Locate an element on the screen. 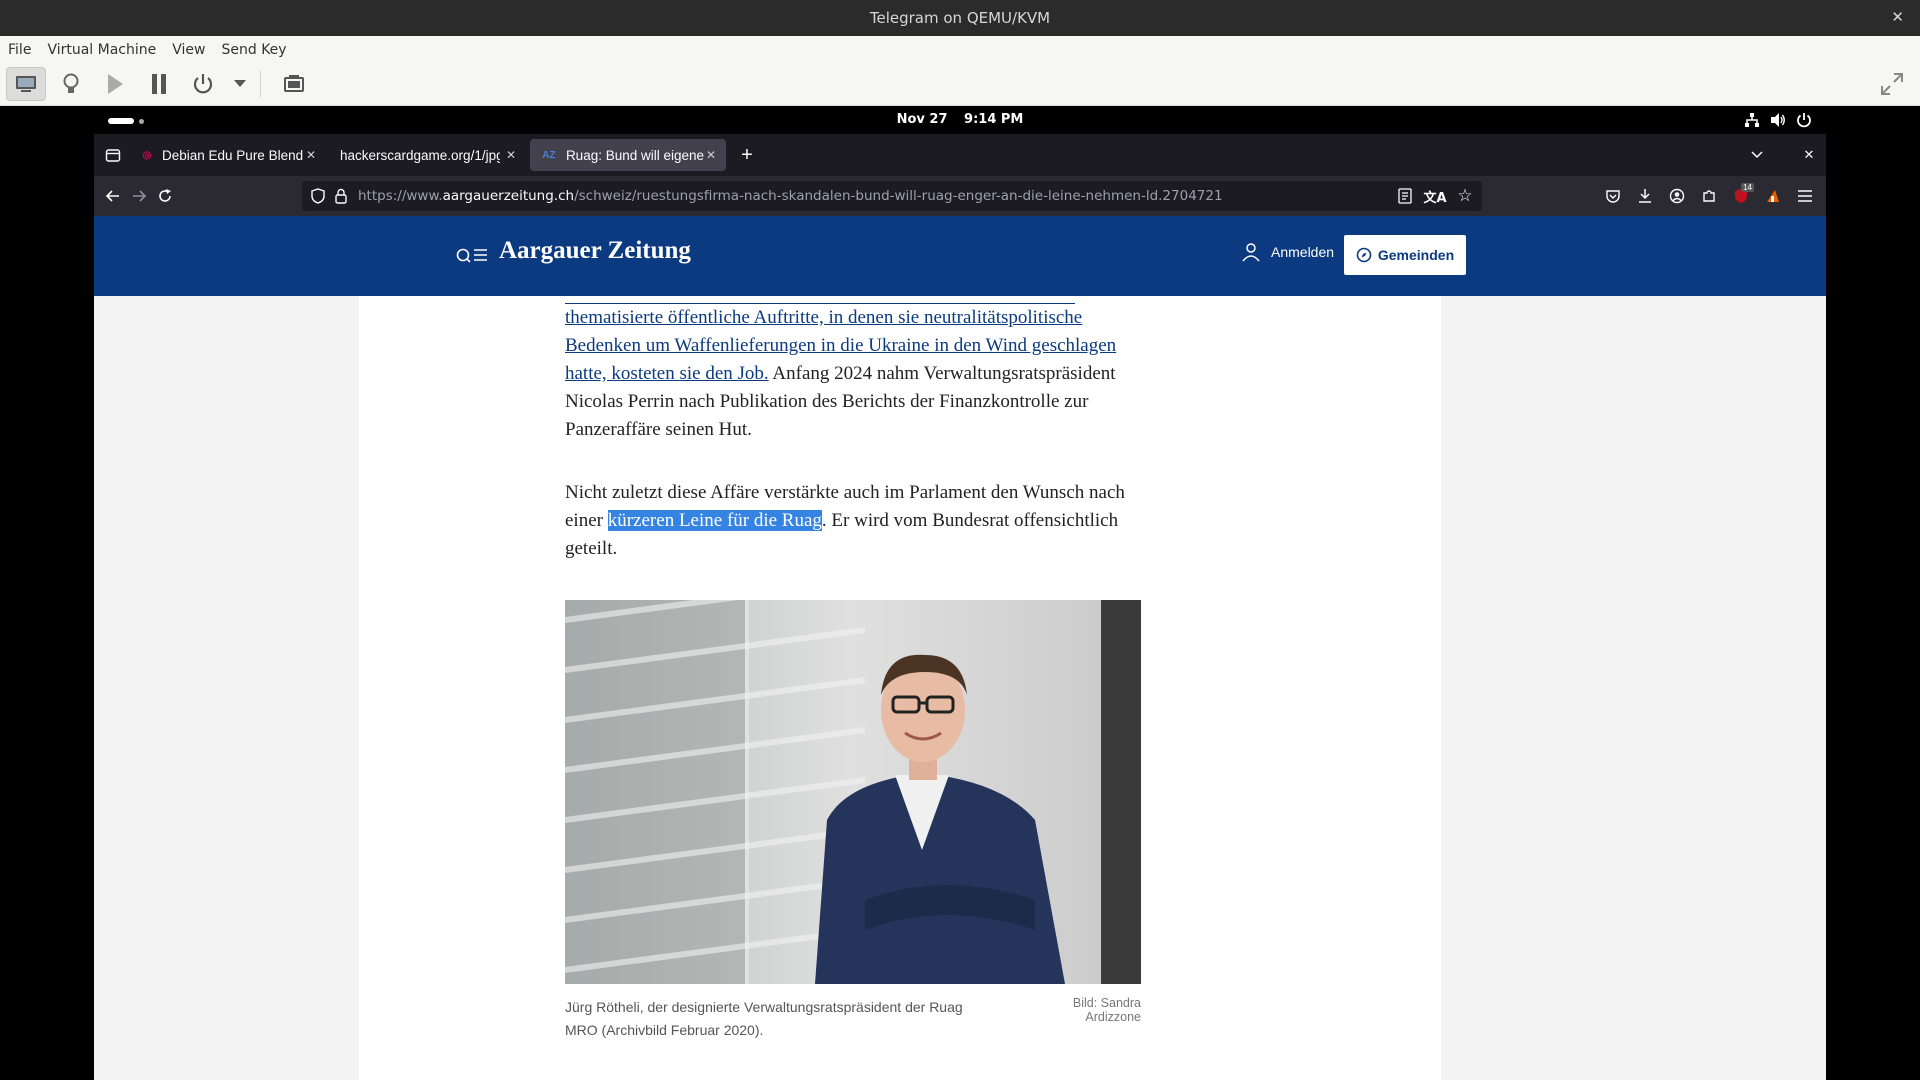  menu-virtual-machine: Virtual Machine is located at coordinates (101, 50).